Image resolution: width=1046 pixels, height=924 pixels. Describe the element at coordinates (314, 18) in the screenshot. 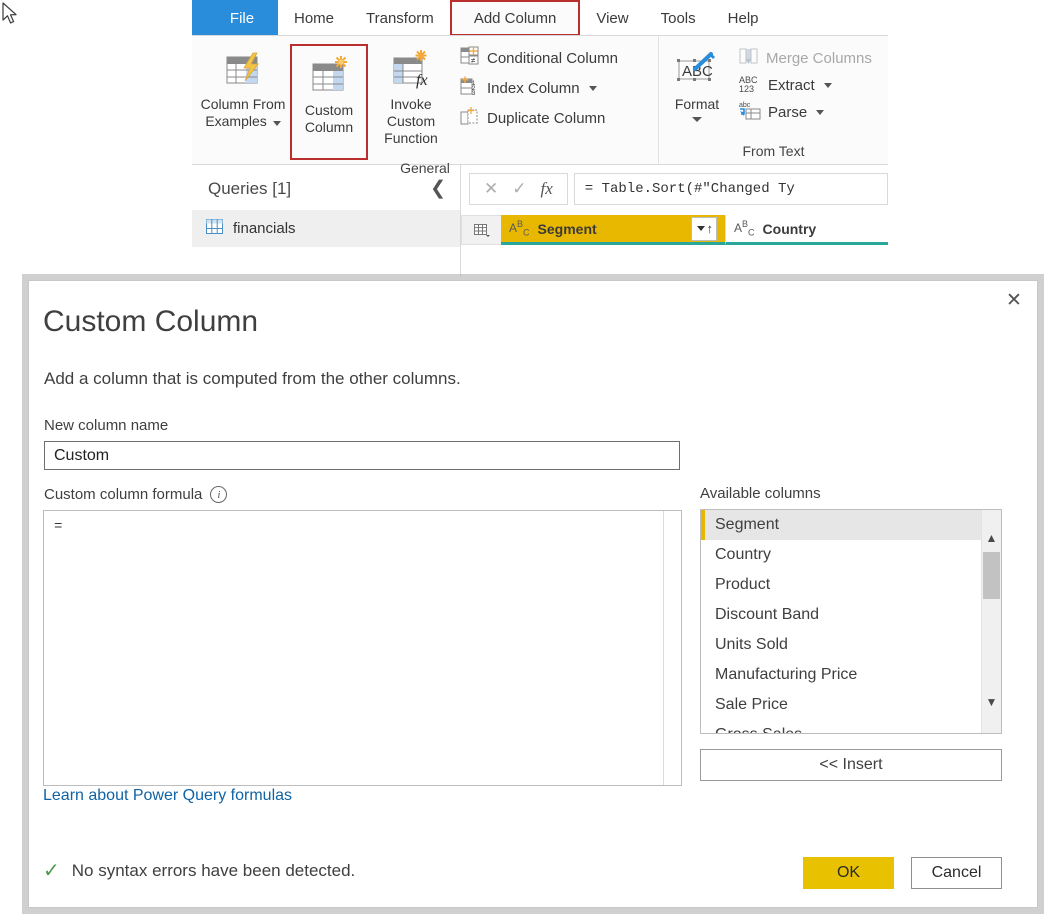

I see `tab-home: Home` at that location.